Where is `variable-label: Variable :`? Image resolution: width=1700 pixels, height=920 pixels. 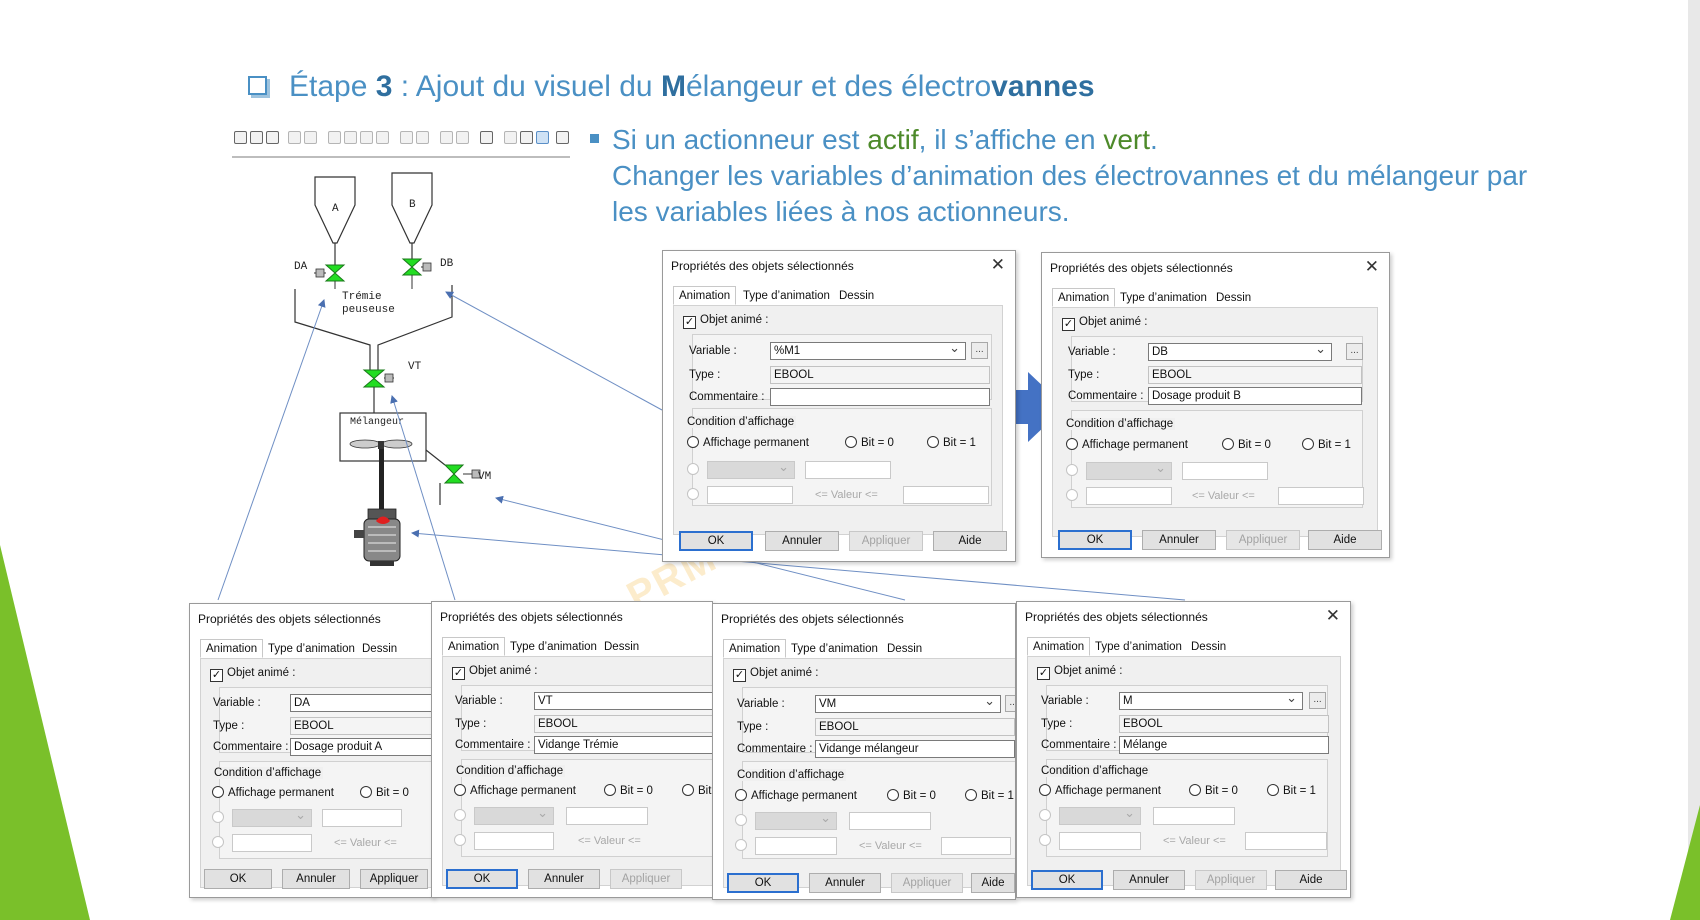
variable-label: Variable : is located at coordinates (713, 351).